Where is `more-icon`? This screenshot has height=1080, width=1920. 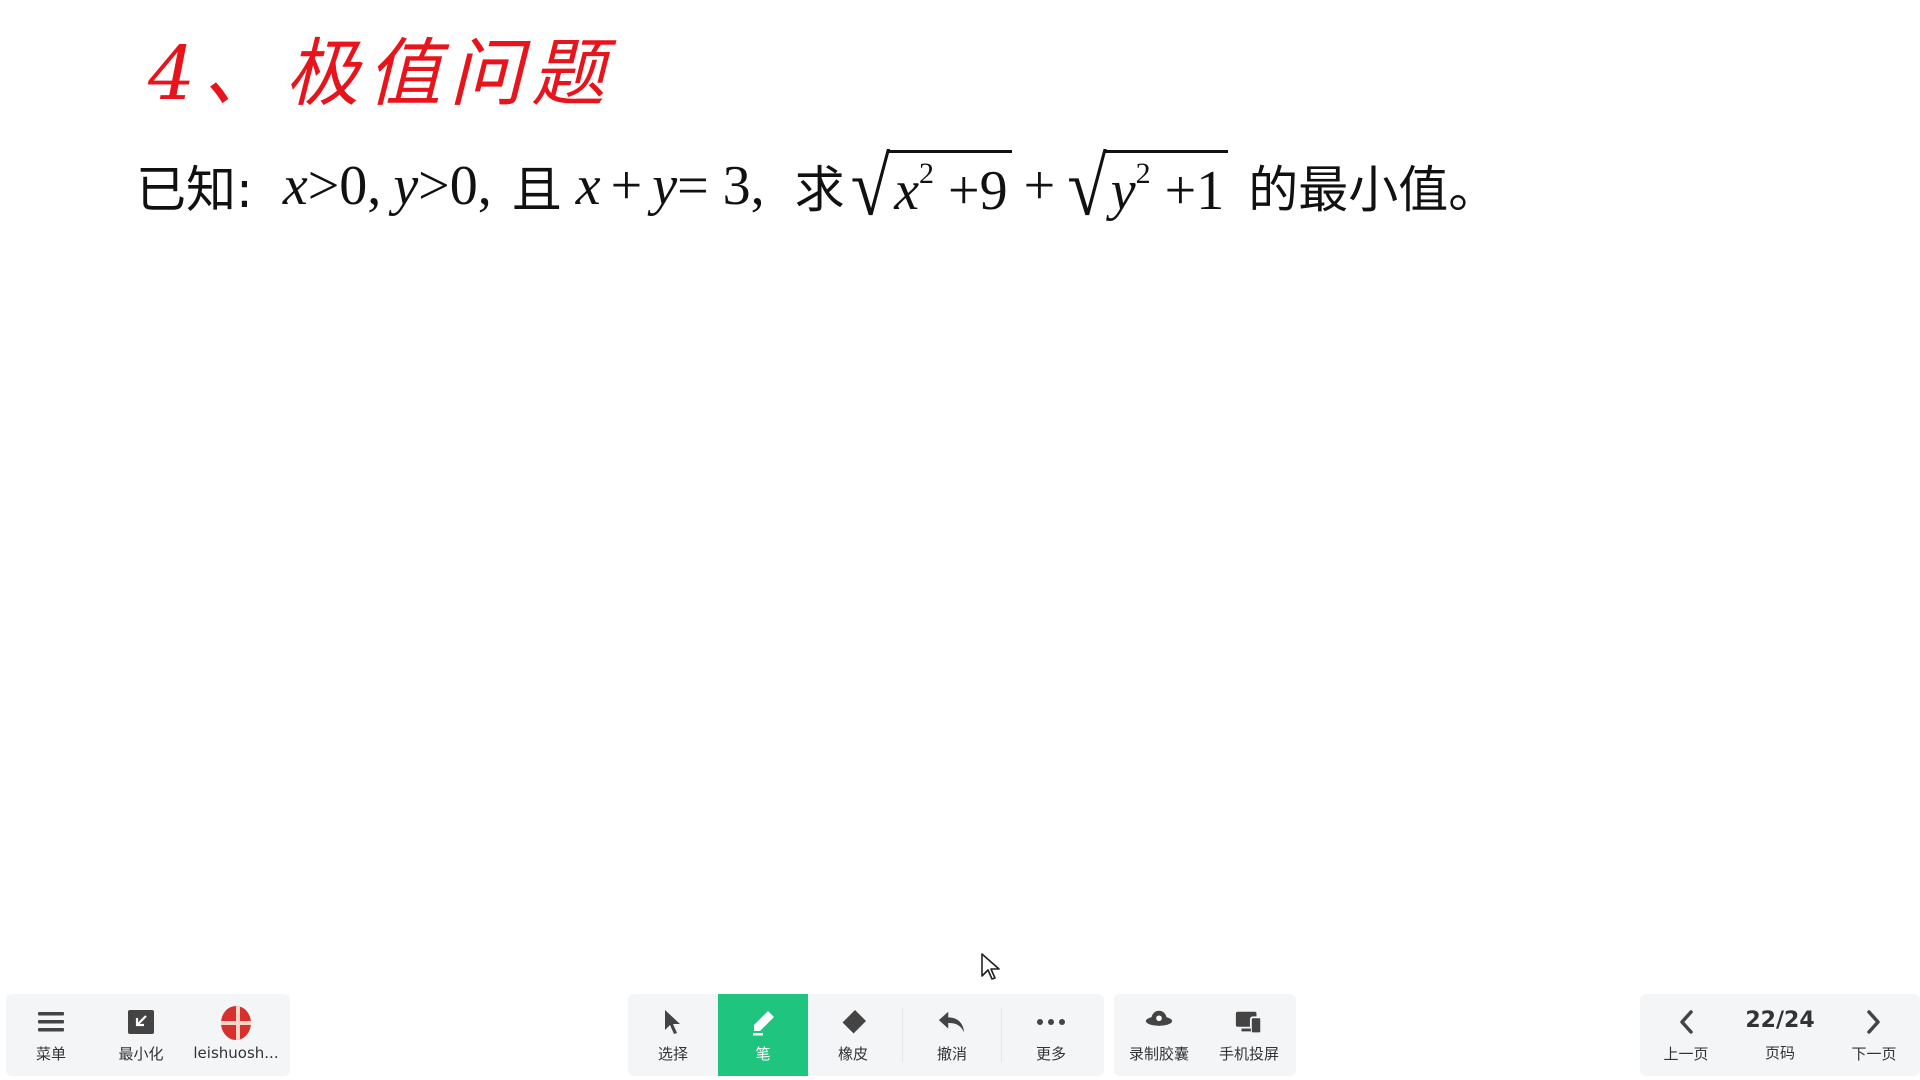
more-icon is located at coordinates (1051, 1022).